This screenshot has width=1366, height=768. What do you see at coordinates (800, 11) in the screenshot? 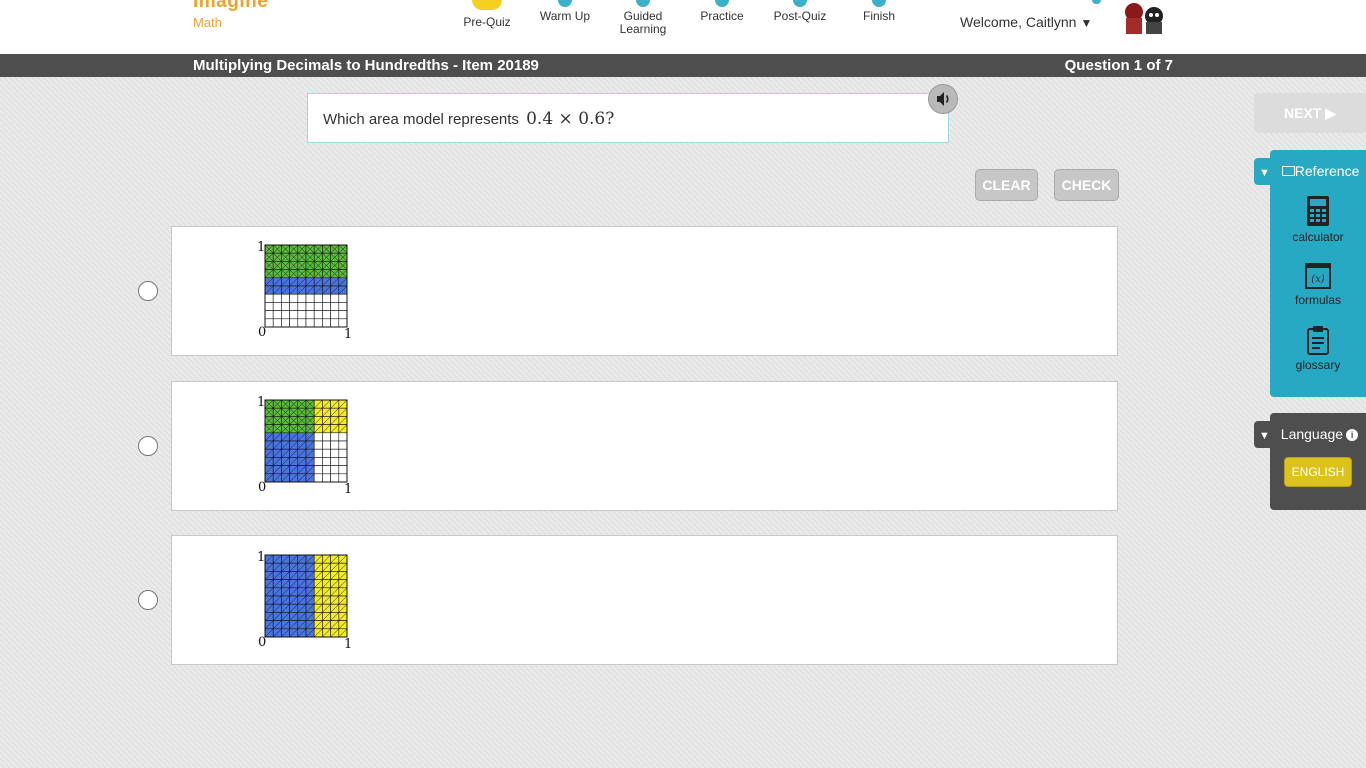
I see `step-post-quiz: Post-Quiz` at bounding box center [800, 11].